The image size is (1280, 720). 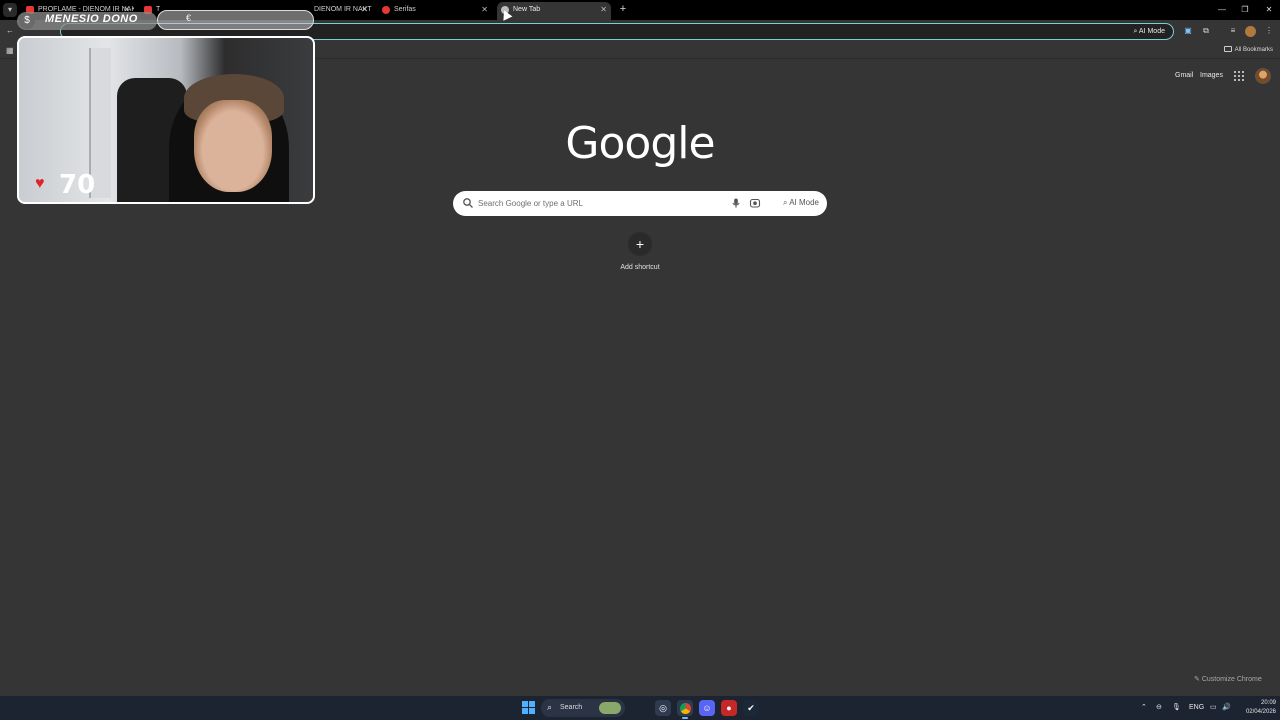 I want to click on google-logo: Google, so click(x=640, y=143).